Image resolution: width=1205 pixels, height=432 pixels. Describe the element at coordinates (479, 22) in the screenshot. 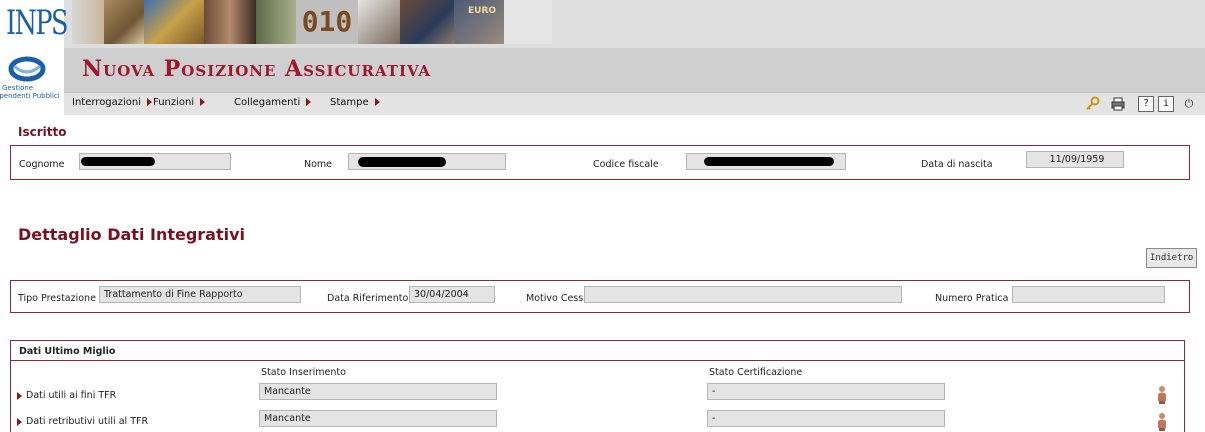

I see `photo-strip-euro: EURO` at that location.